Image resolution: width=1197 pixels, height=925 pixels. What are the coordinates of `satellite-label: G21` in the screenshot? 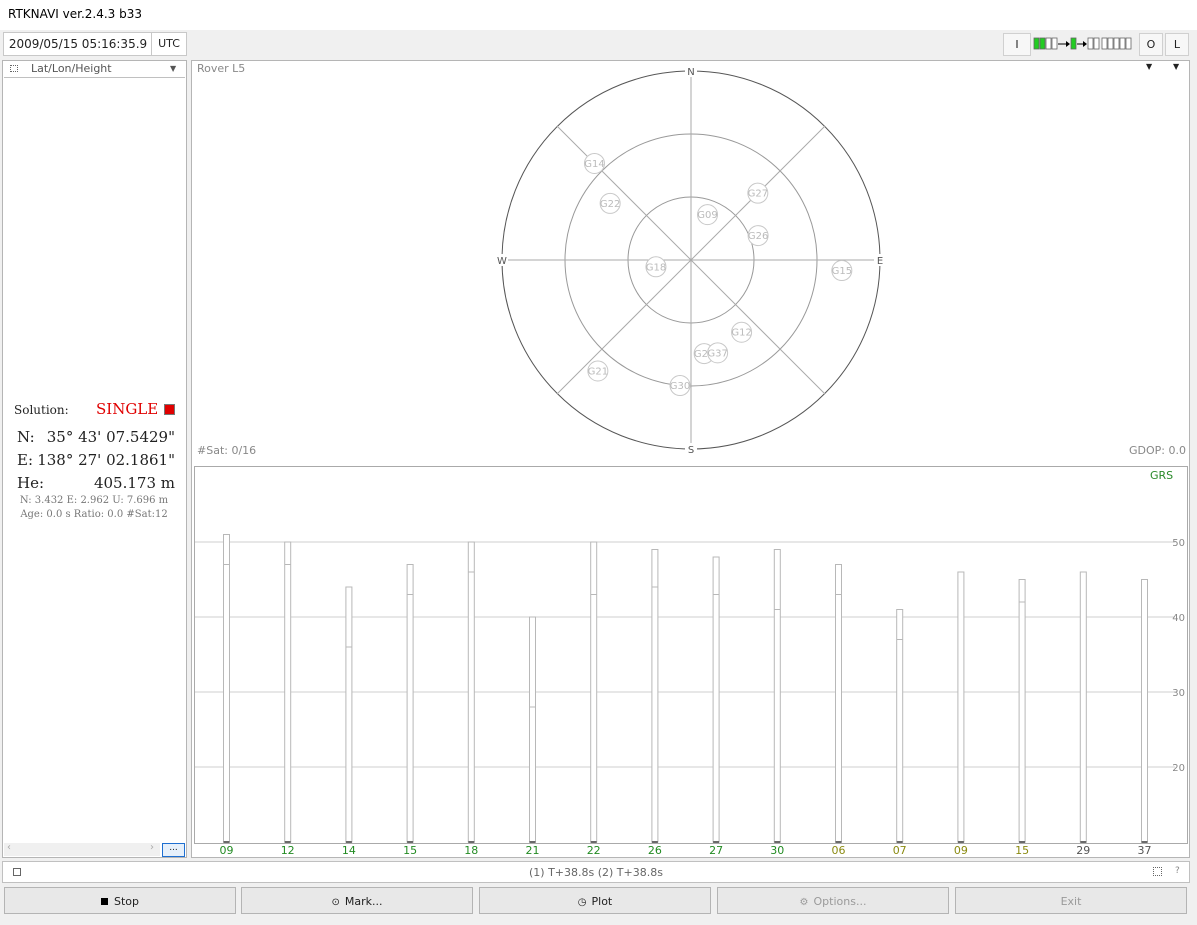 It's located at (598, 371).